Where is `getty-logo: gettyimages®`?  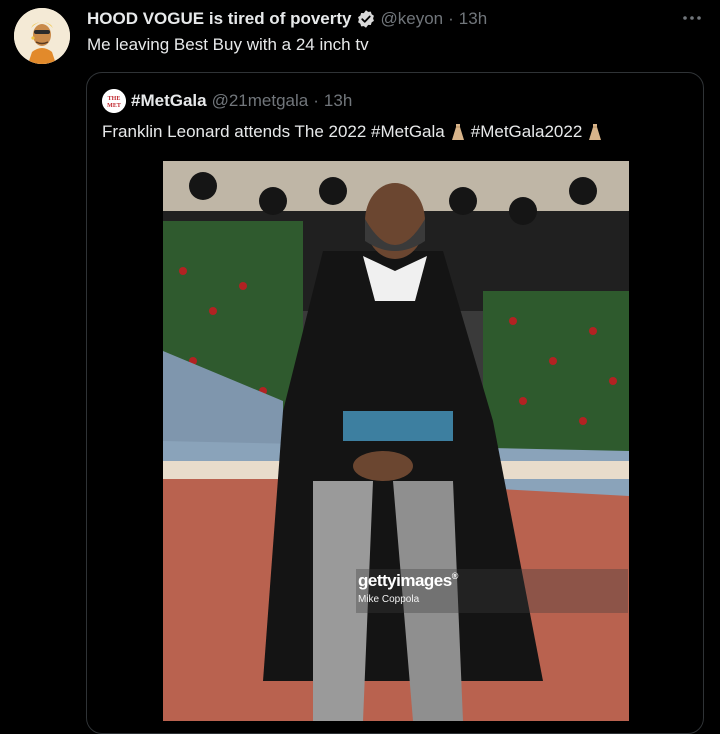
getty-logo: gettyimages® is located at coordinates (408, 581).